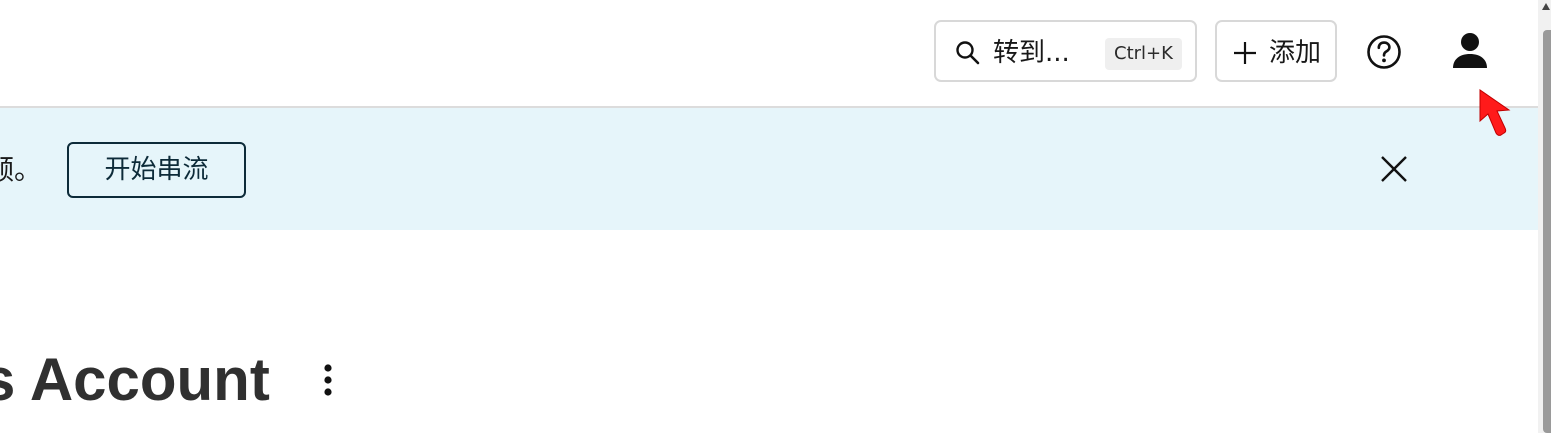 Image resolution: width=1551 pixels, height=433 pixels. I want to click on scroll-up-arrow-icon, so click(1546, 7).